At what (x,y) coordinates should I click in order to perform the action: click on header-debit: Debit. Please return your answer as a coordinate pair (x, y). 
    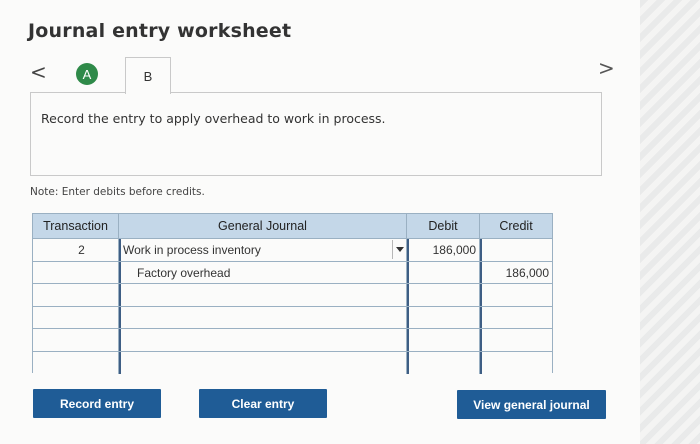
    Looking at the image, I should click on (443, 226).